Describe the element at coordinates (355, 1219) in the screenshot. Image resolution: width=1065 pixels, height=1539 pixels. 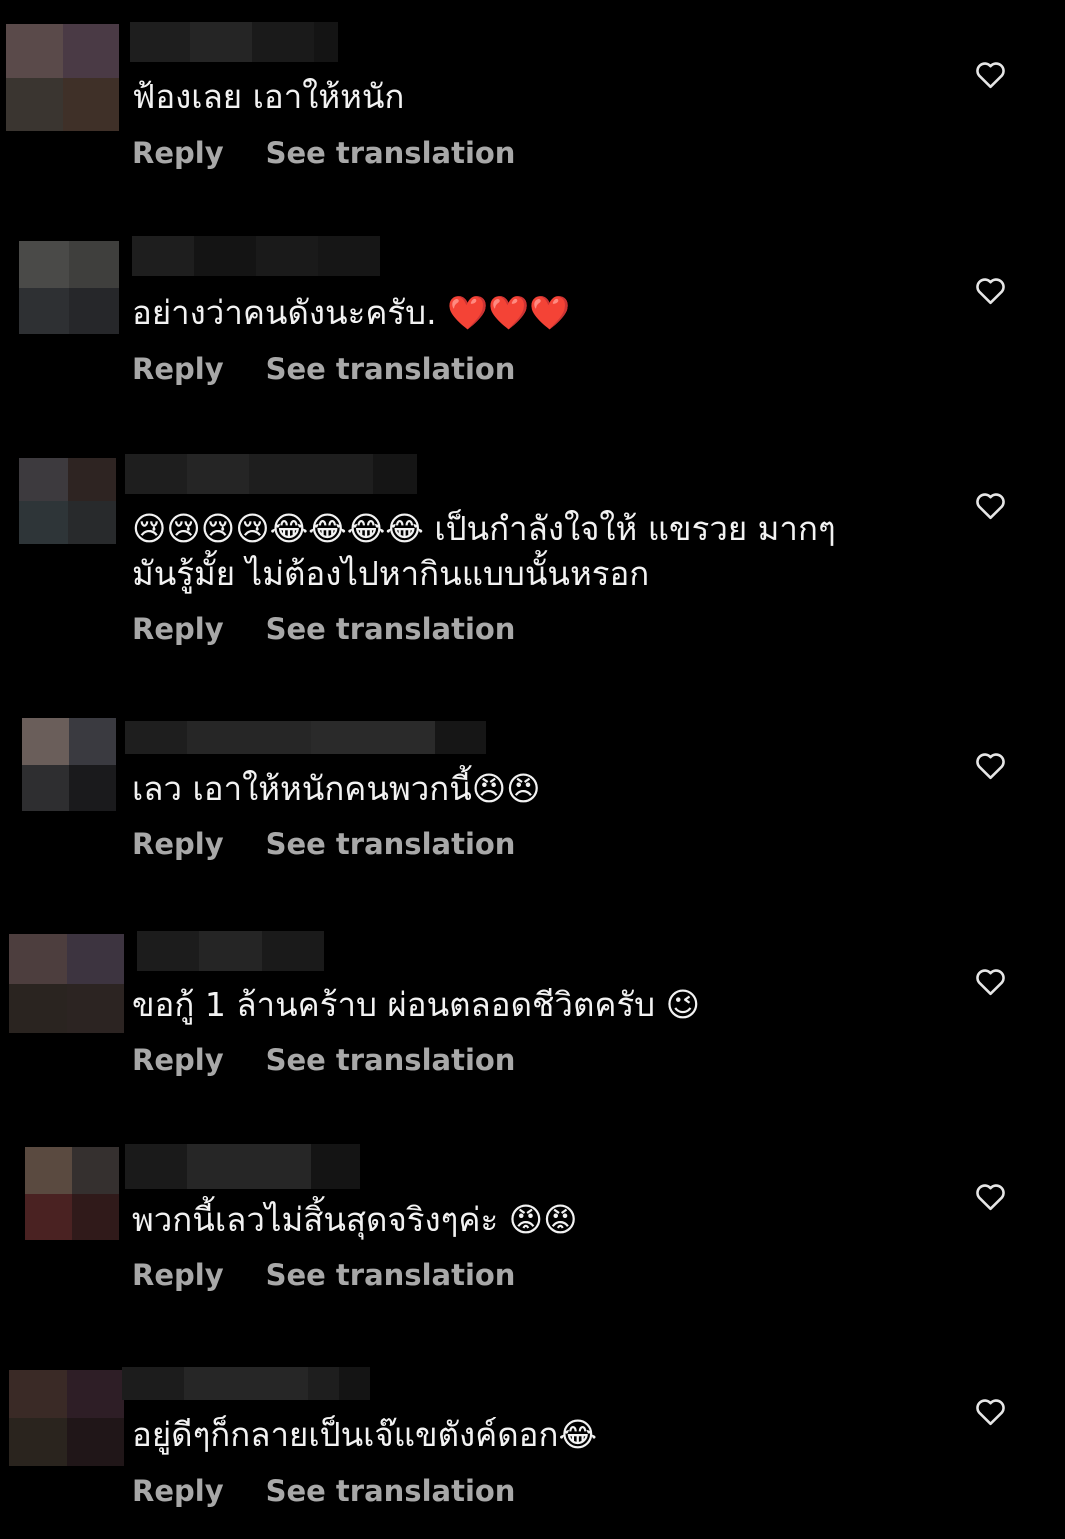
I see `comment-text: พวกนี้เลวไม่สิ้นสุดจริงๆค่ะ 😡😡` at that location.